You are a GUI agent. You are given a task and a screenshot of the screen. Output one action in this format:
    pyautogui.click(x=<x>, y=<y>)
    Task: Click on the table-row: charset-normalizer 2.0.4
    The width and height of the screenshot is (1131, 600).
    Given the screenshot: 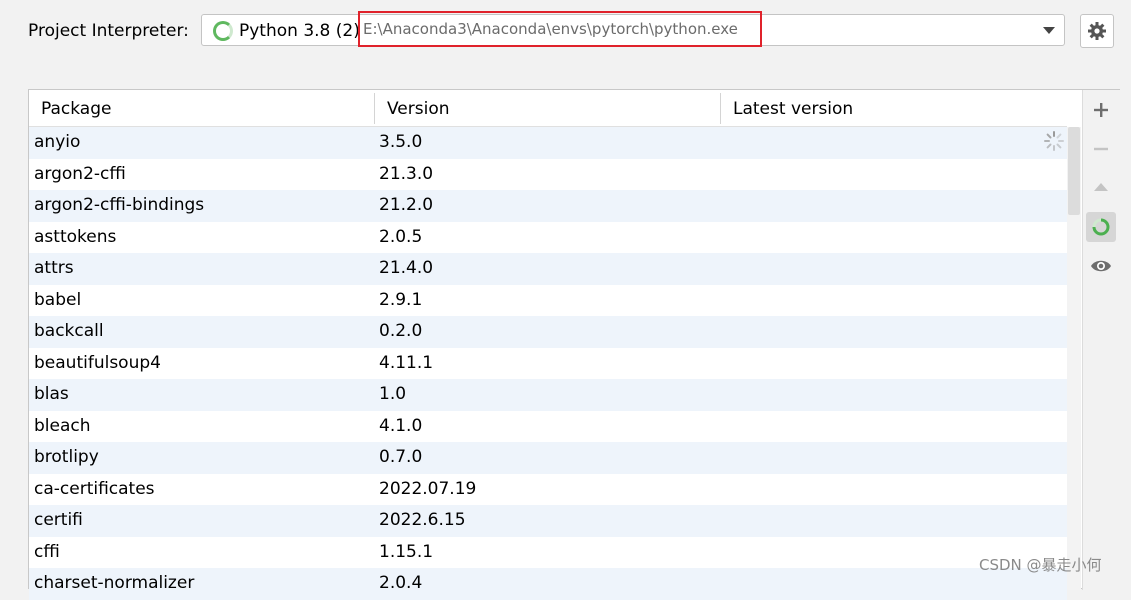 What is the action you would take?
    pyautogui.click(x=548, y=584)
    